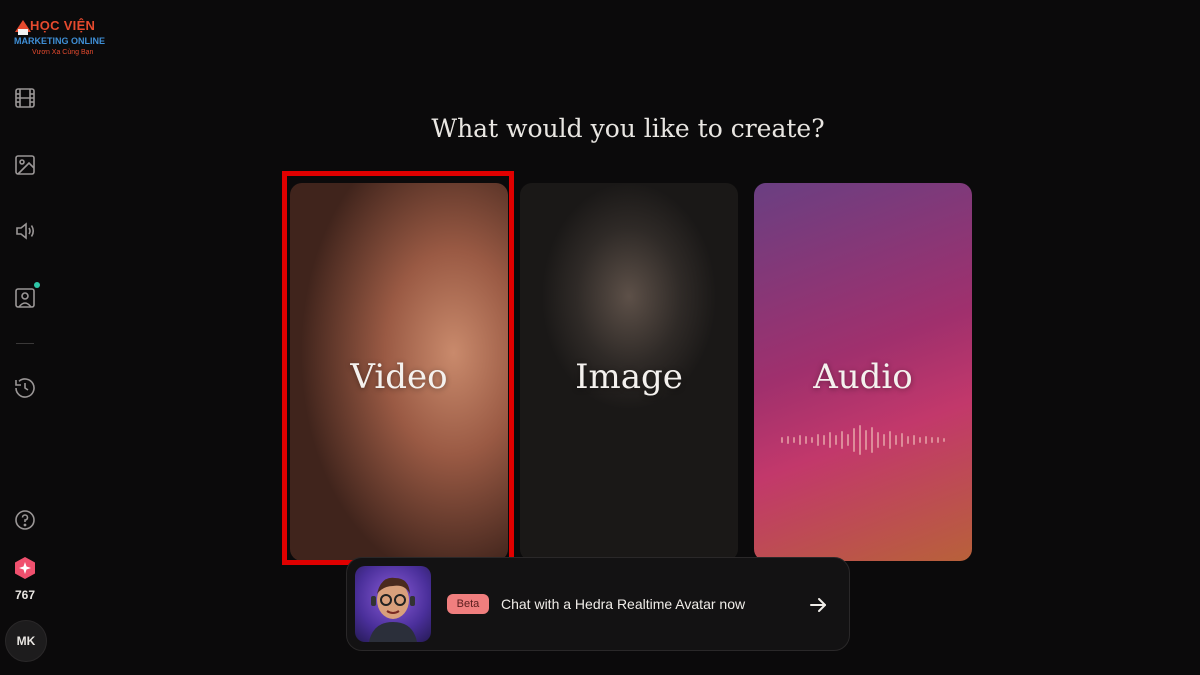 The image size is (1200, 675). What do you see at coordinates (863, 440) in the screenshot?
I see `audio-waveform-icon` at bounding box center [863, 440].